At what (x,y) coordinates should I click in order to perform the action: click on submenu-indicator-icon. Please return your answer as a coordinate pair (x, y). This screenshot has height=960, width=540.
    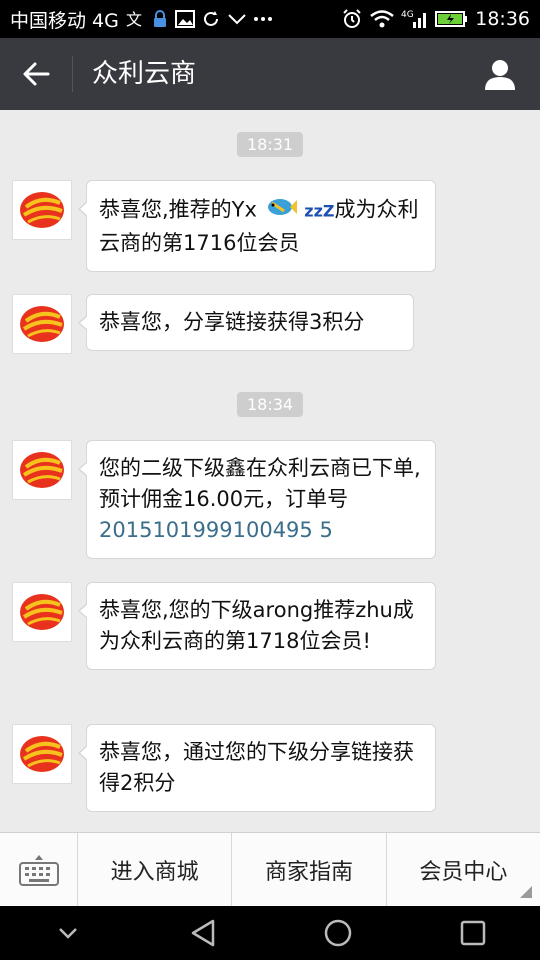
    Looking at the image, I should click on (525, 892).